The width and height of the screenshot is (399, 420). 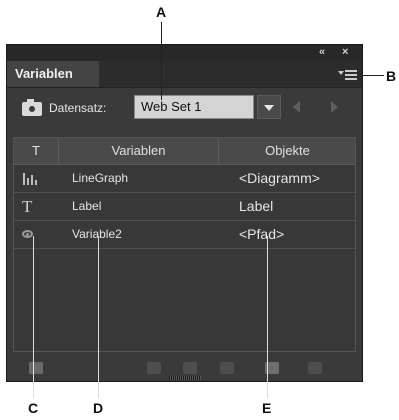 I want to click on table-row: Variable2 <Pfad>, so click(x=184, y=235).